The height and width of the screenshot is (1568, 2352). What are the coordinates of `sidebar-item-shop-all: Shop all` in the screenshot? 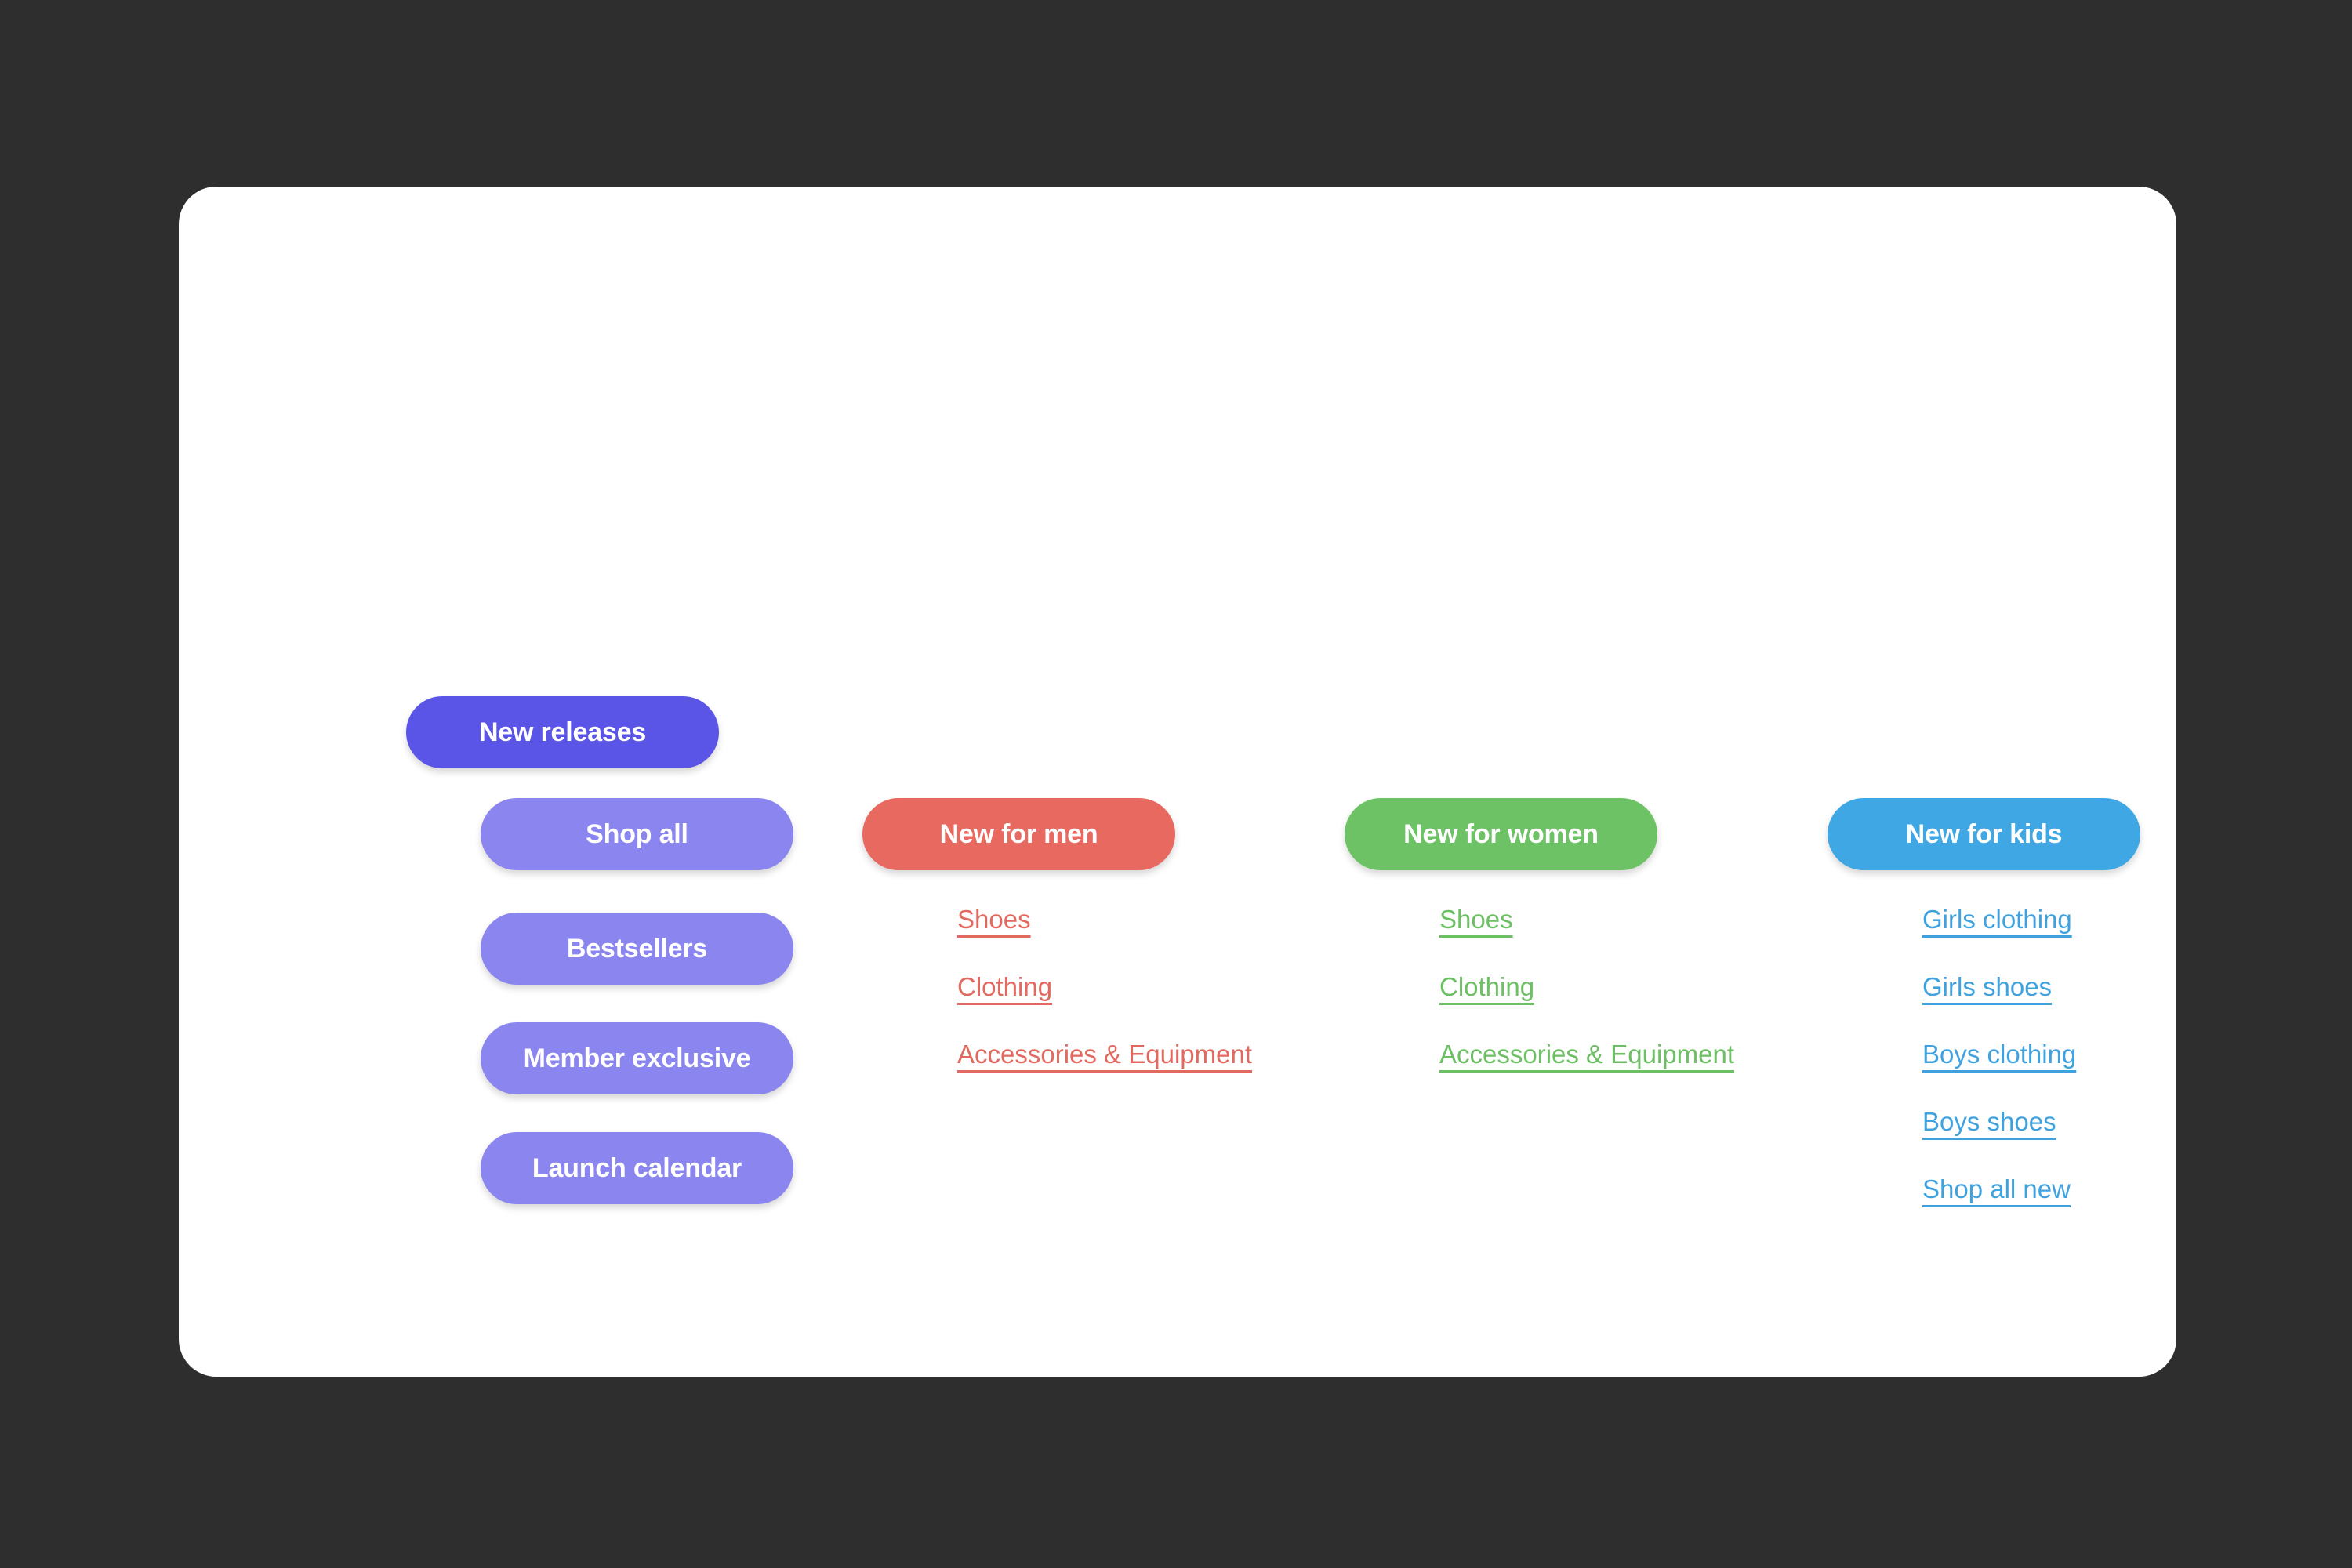 It's located at (637, 834).